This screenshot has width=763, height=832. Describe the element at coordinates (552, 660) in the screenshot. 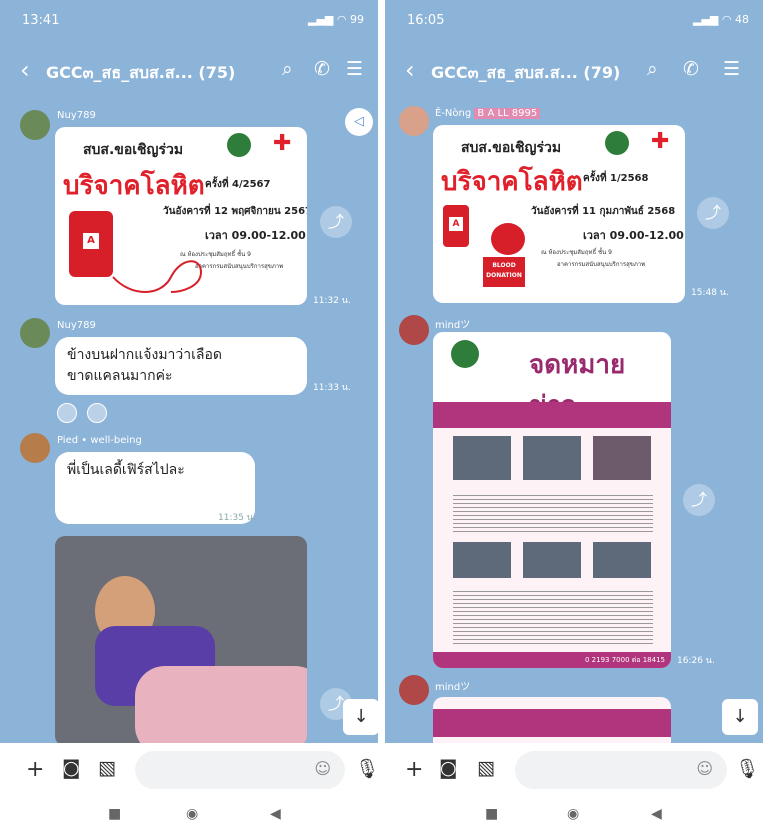

I see `newsletter-footer: 0 2193 7000 ต่อ 18415` at that location.